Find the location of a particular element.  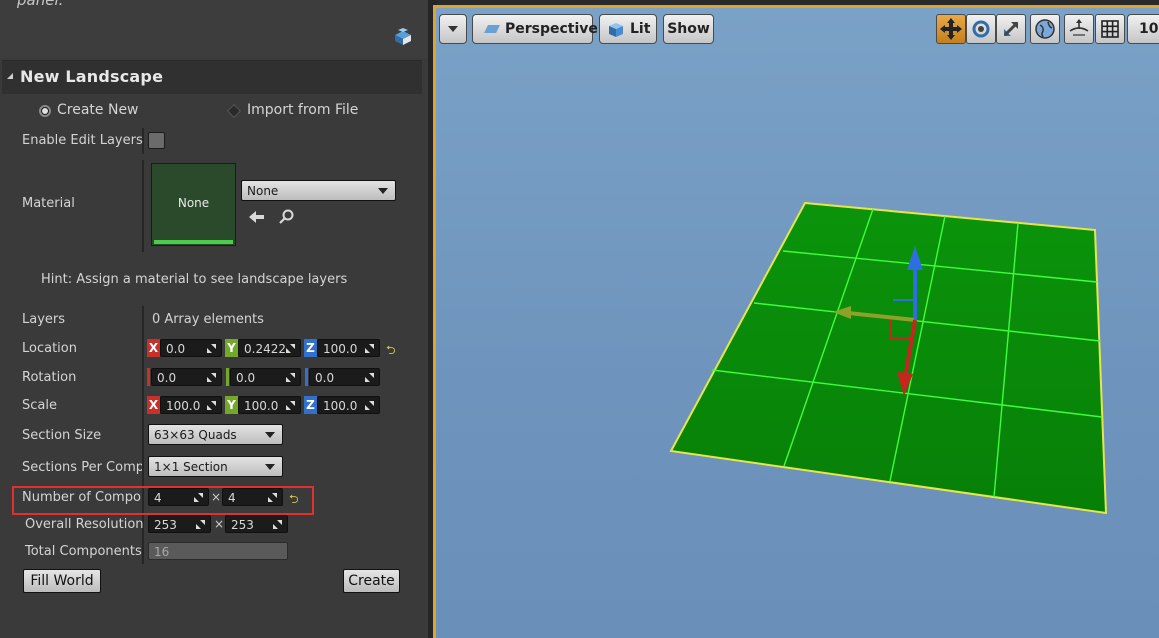

material-thumbnail: None is located at coordinates (193, 204).